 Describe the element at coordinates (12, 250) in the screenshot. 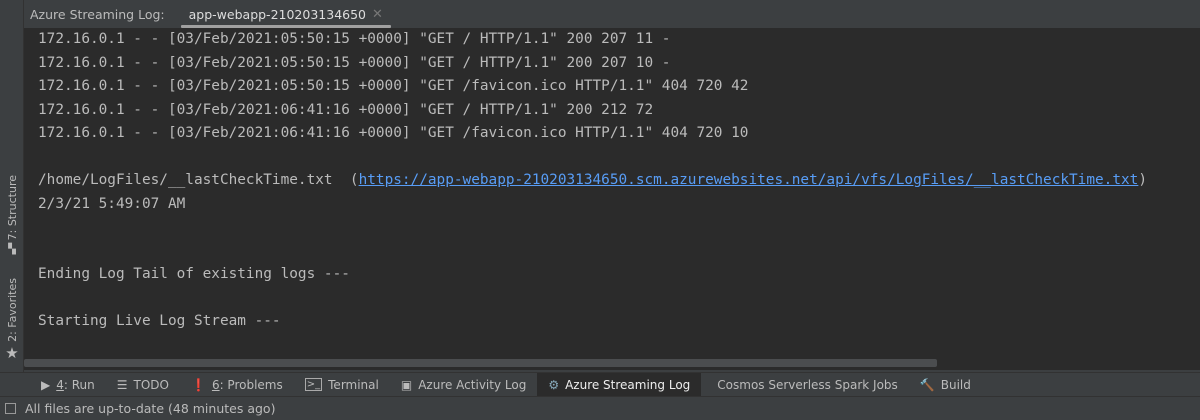

I see `structure-icon: ▚` at that location.